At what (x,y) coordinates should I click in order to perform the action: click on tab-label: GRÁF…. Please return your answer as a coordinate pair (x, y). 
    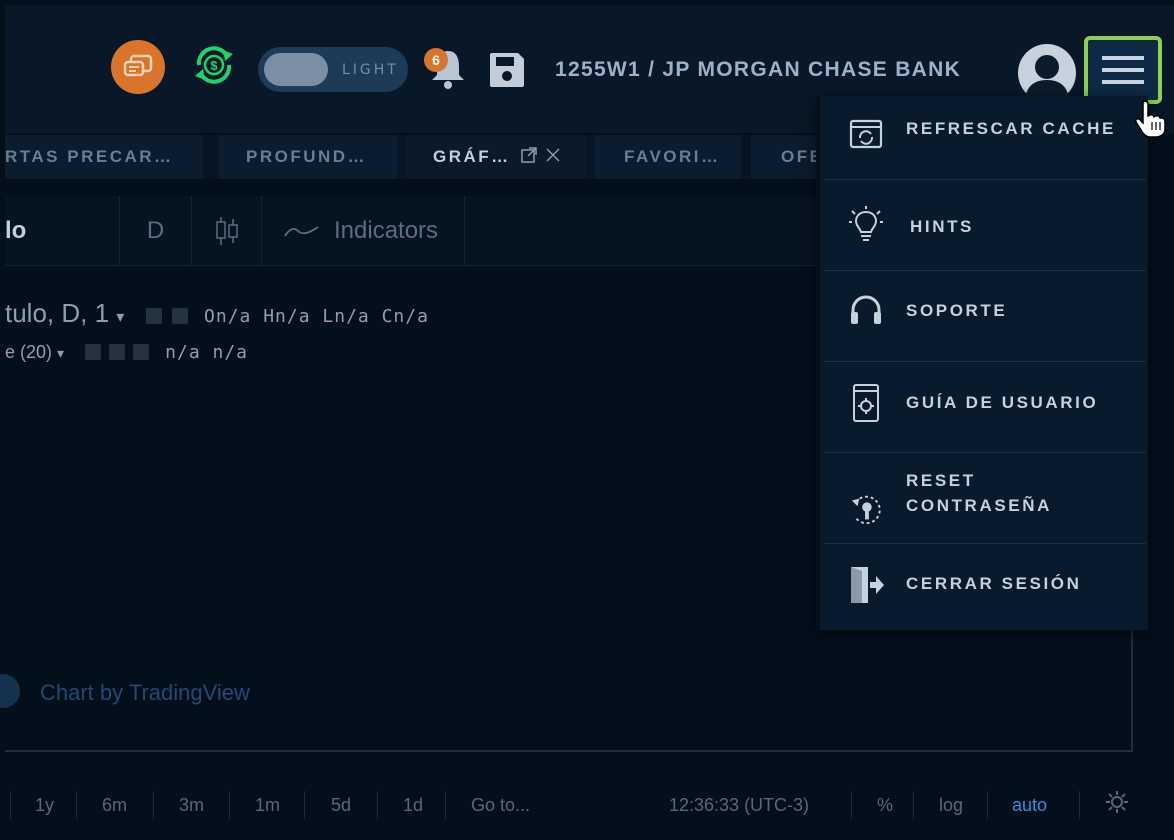
    Looking at the image, I should click on (472, 156).